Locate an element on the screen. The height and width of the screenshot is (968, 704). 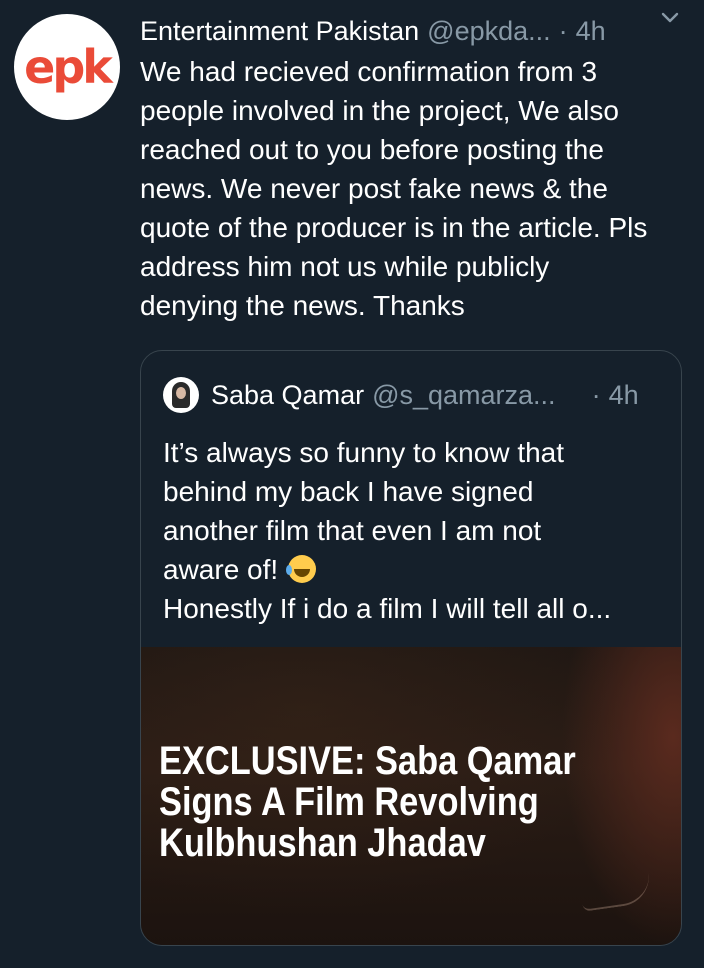
quoted-text-line: behind my back I have signed is located at coordinates (348, 491).